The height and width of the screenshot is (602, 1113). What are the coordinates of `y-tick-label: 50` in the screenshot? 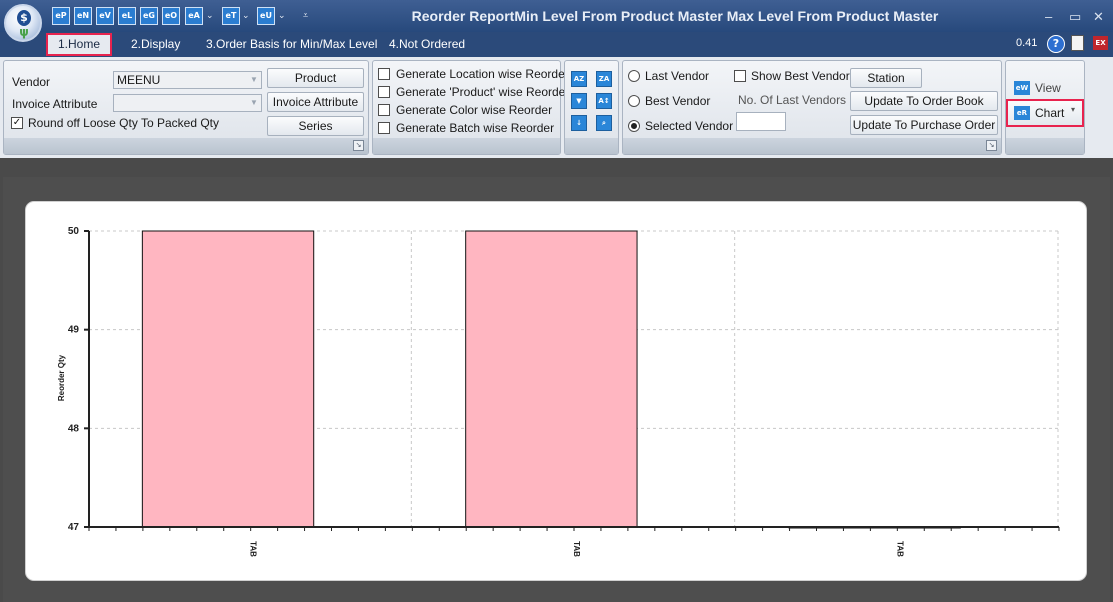 It's located at (74, 231).